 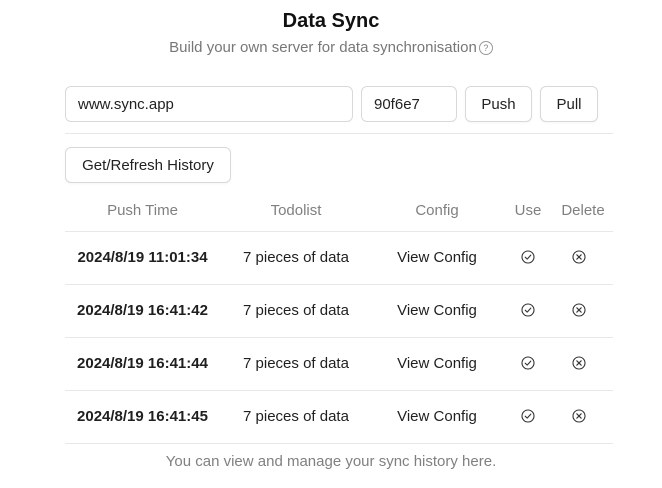 I want to click on column-header-todolist: Todolist, so click(x=296, y=210).